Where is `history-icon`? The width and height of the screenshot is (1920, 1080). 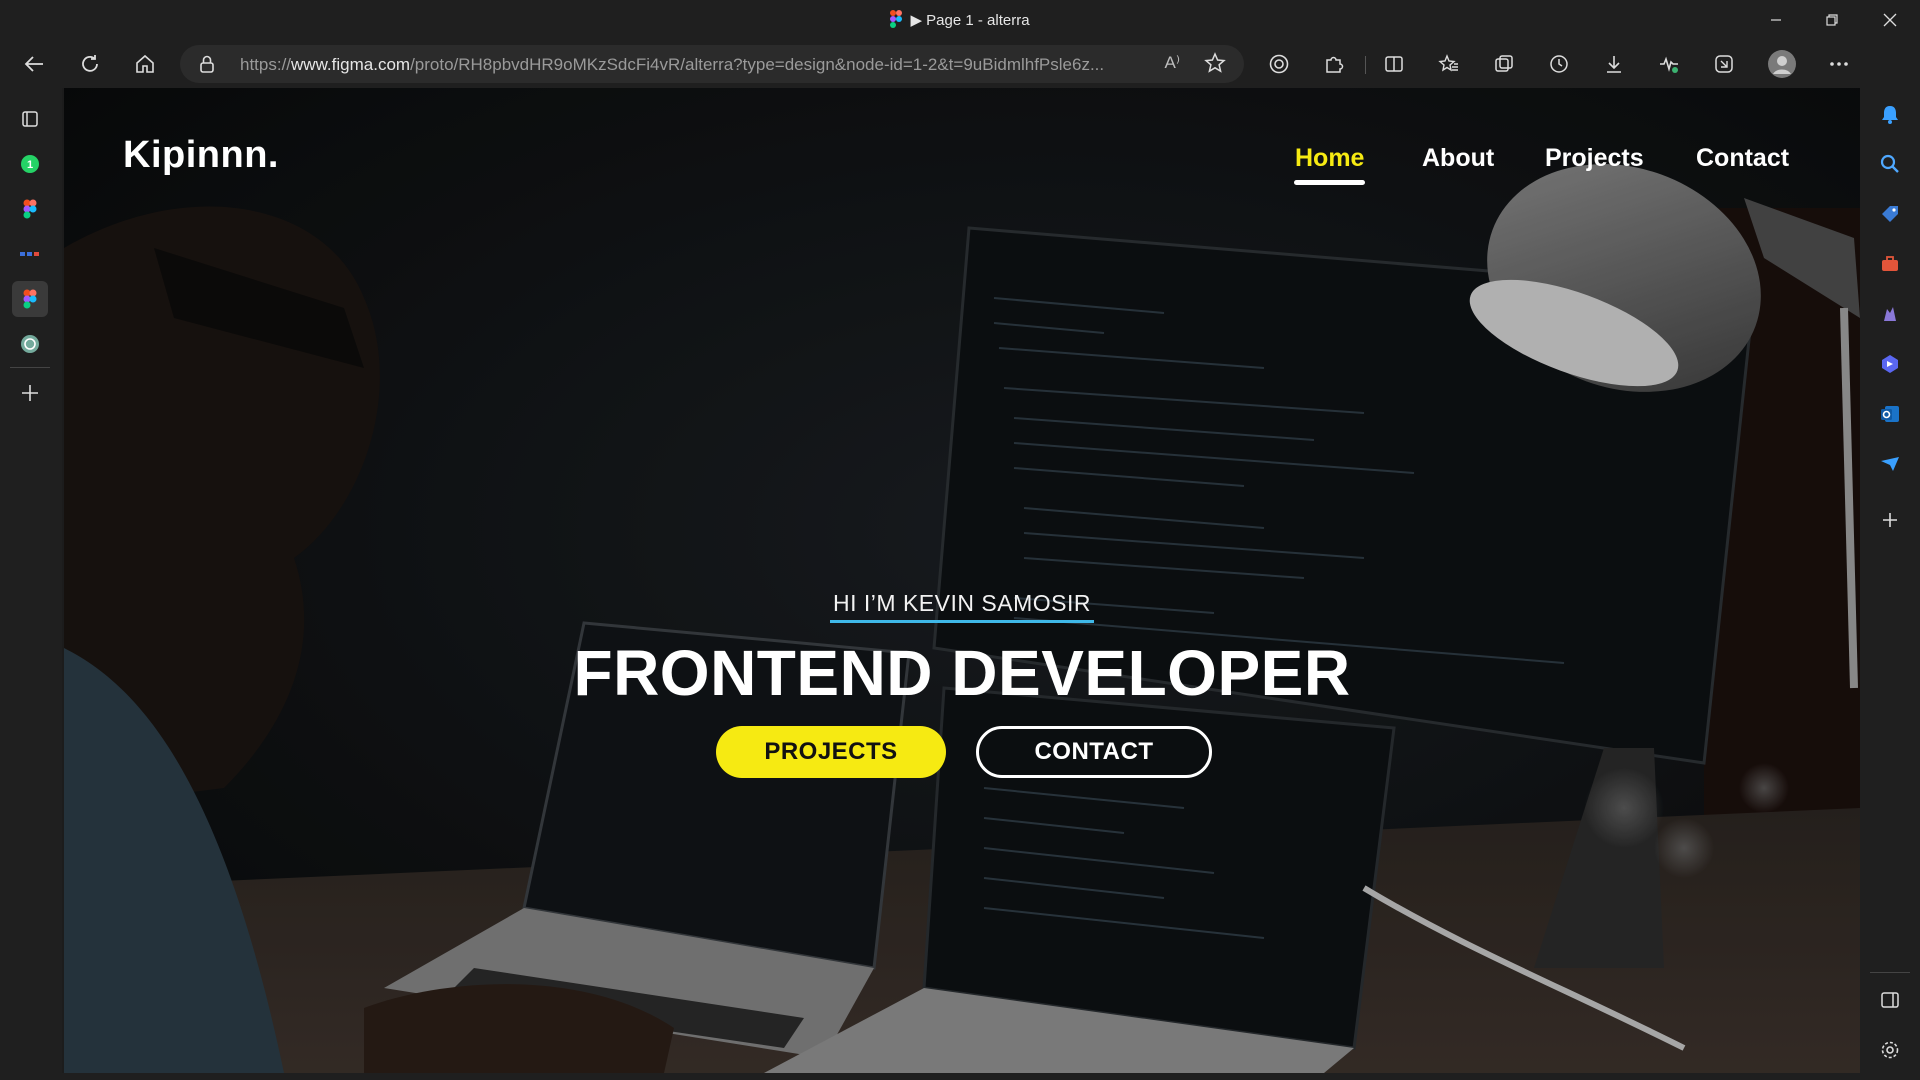 history-icon is located at coordinates (1559, 64).